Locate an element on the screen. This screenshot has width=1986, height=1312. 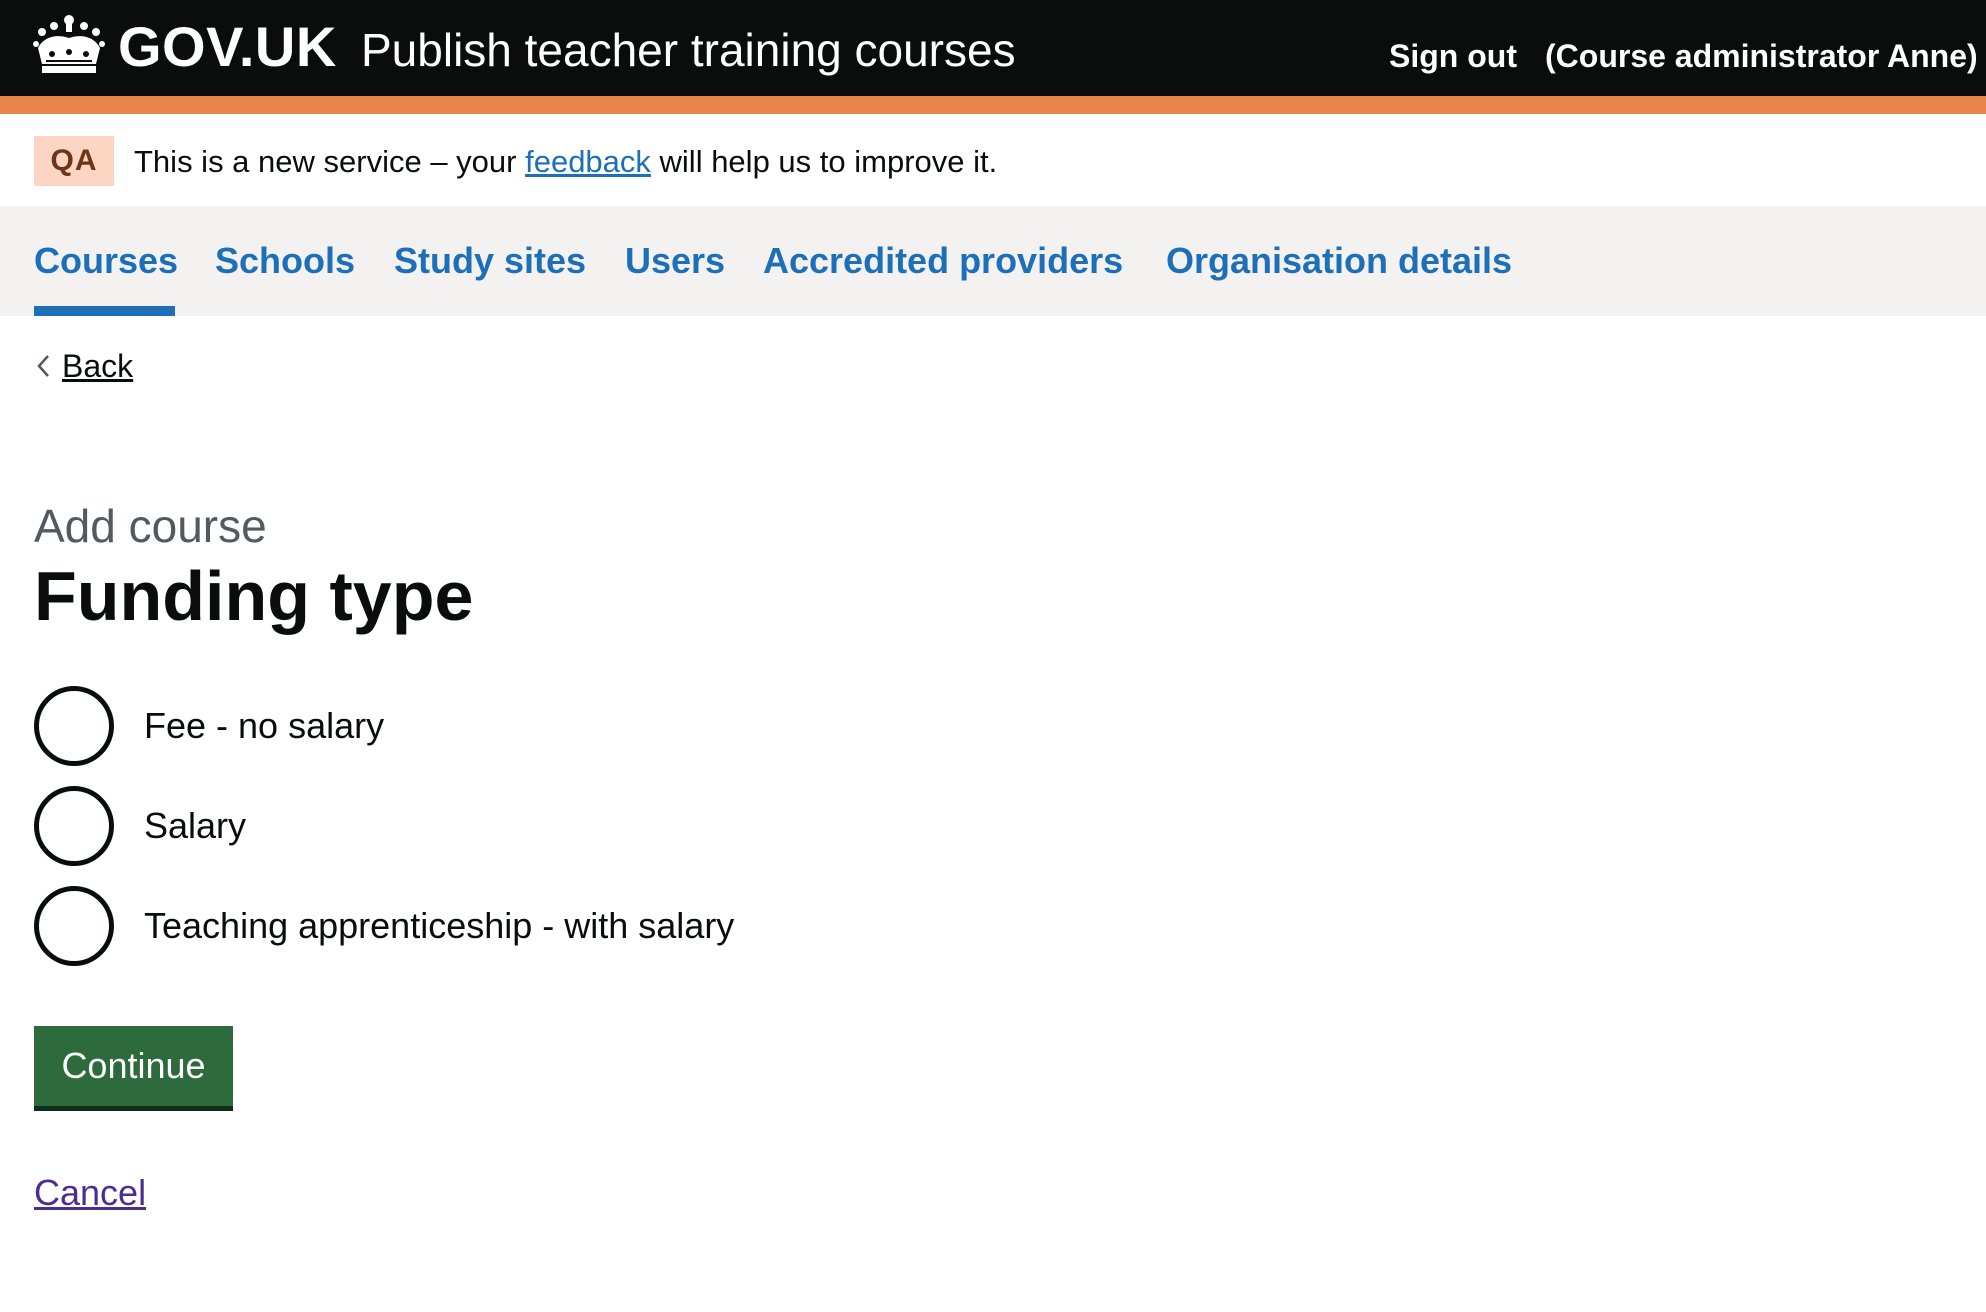
nav-item-organisation-details: Organisation details is located at coordinates (1339, 261).